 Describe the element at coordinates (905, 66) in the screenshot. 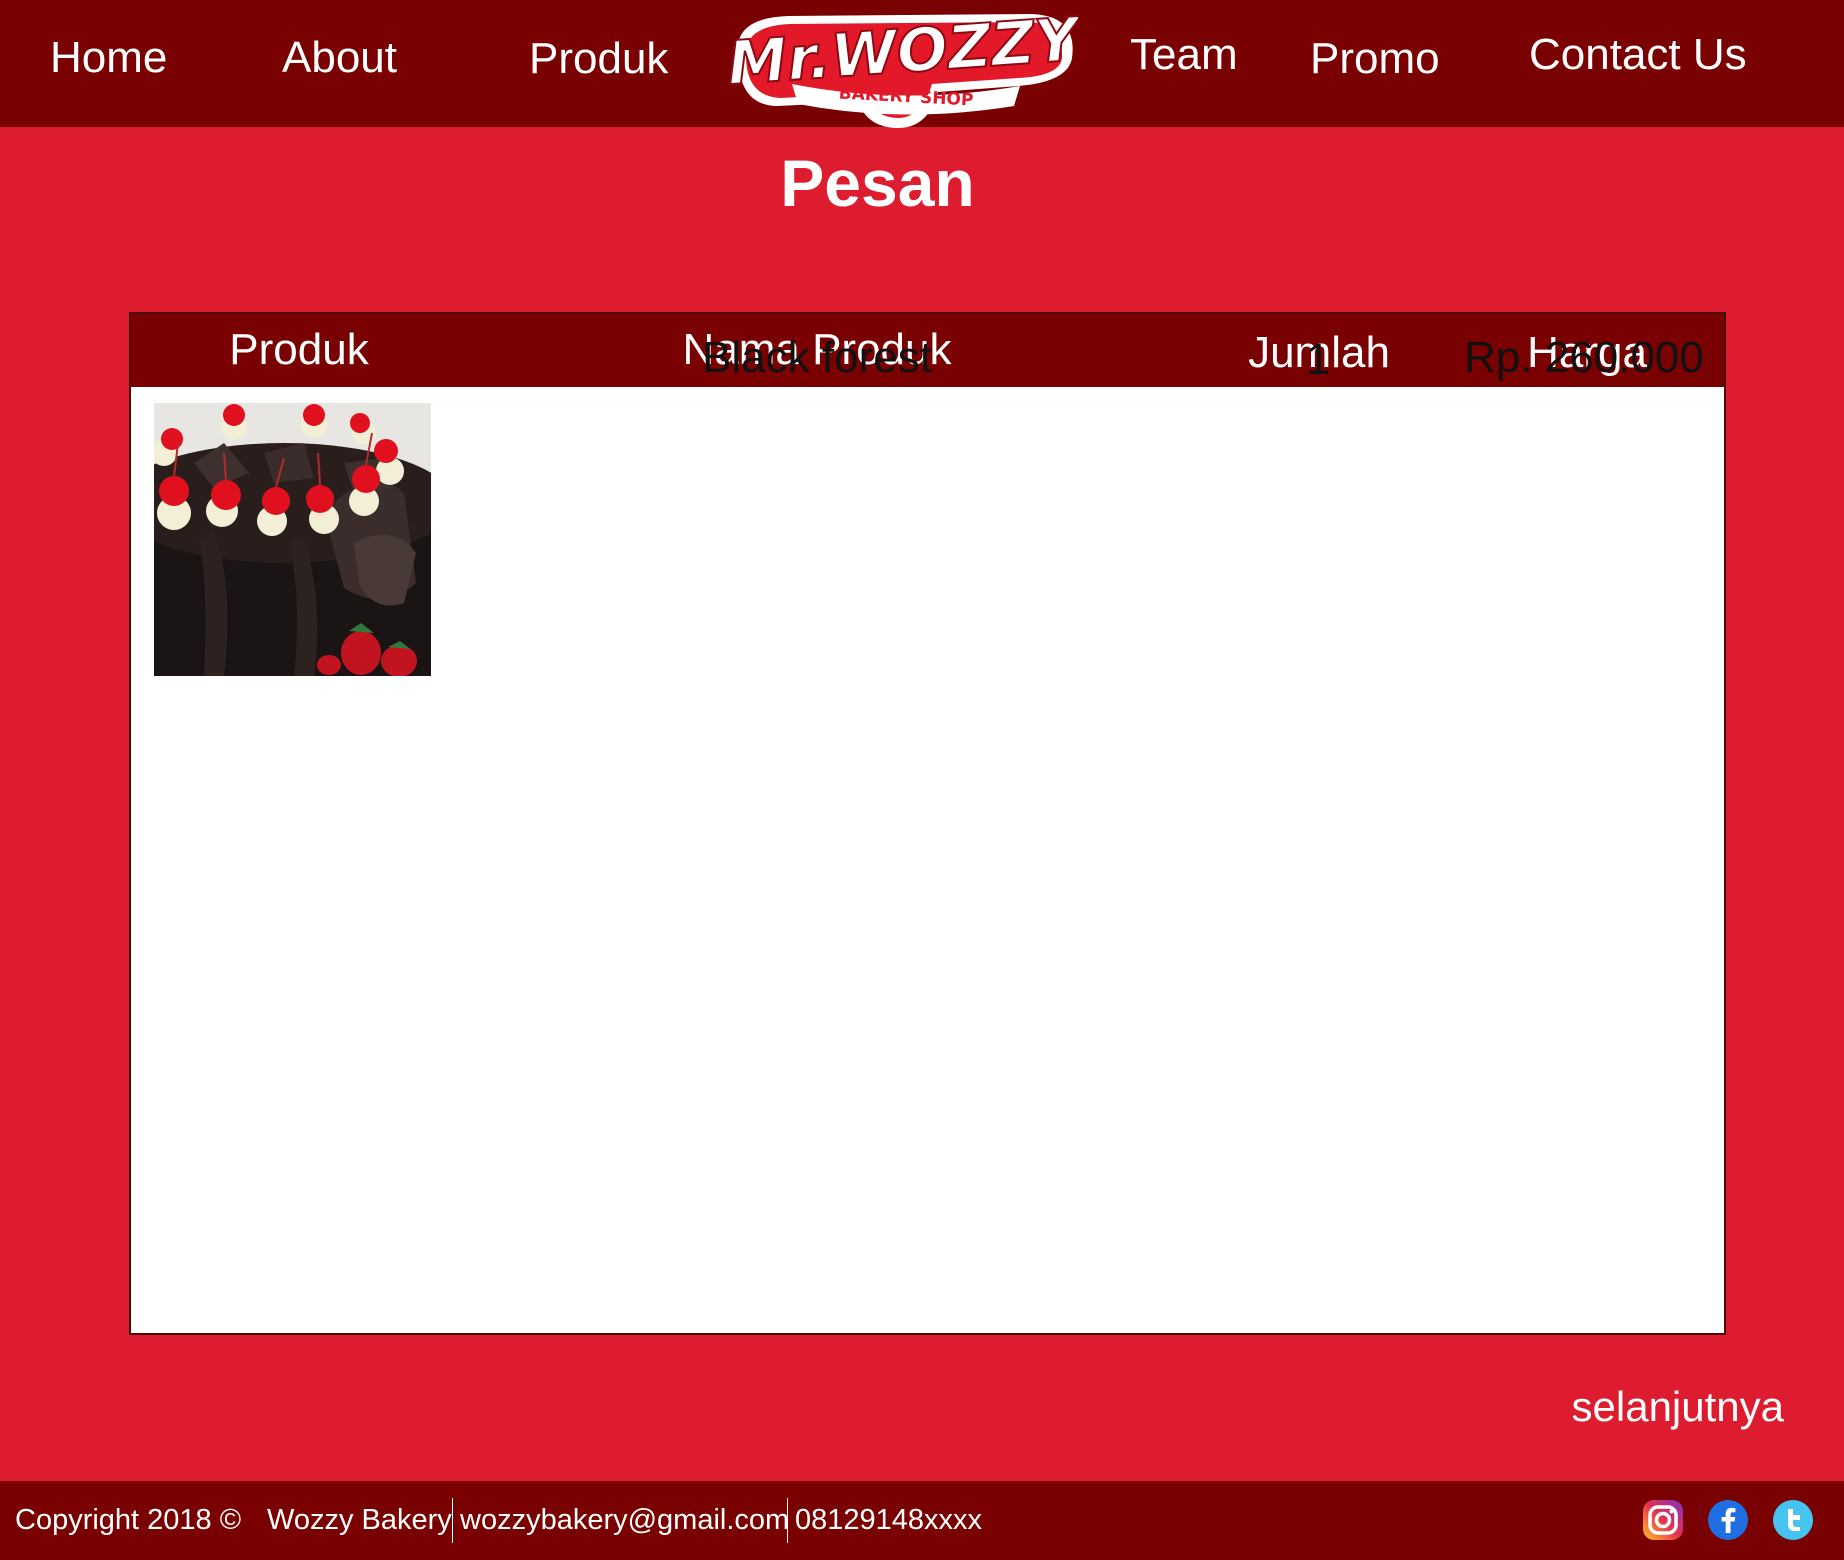

I see `brand-logo: Mr.WOZZY BAKERY SHOP` at that location.